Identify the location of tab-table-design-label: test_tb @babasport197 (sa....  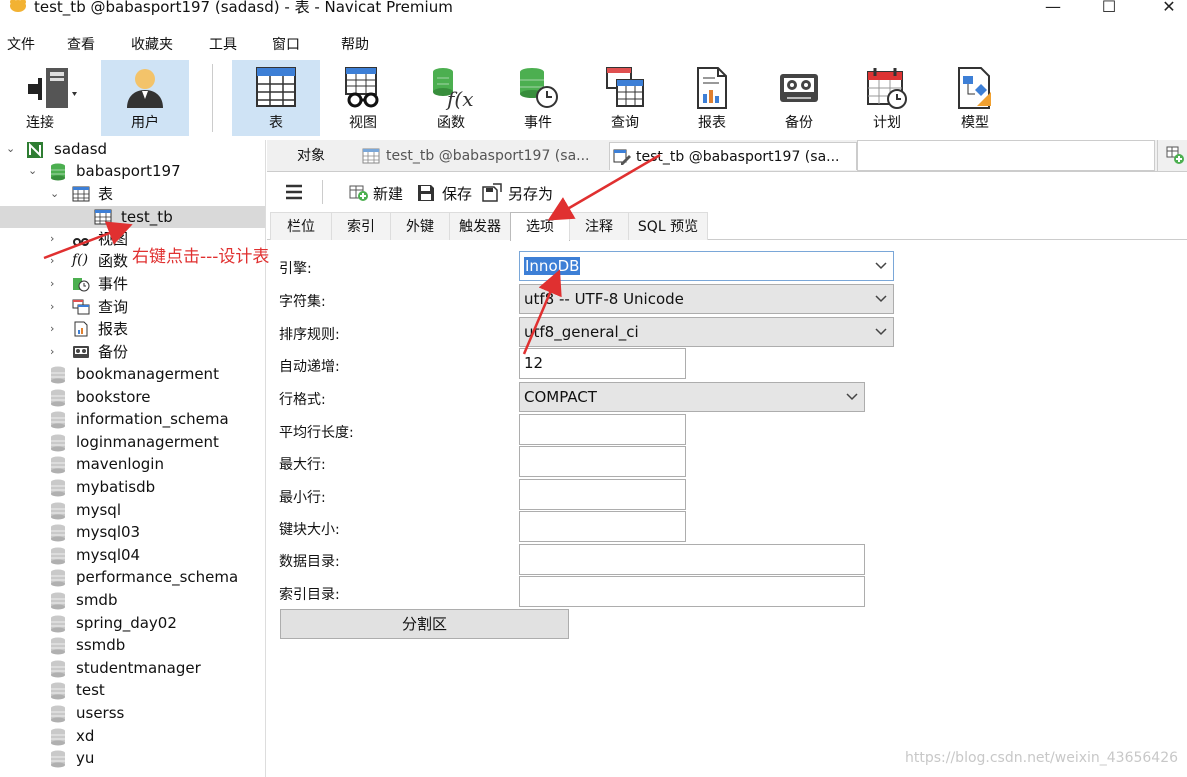
(738, 157).